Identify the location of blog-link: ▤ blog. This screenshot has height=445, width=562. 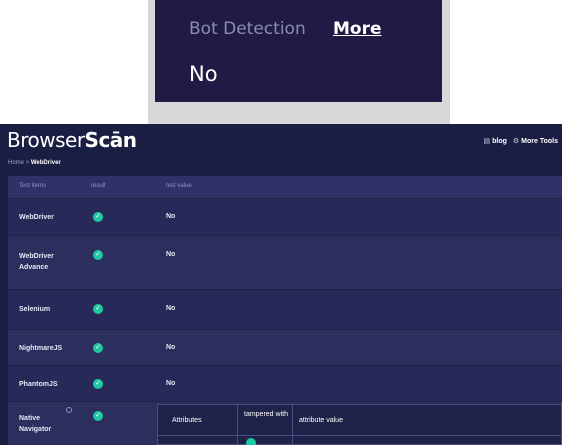
(494, 141).